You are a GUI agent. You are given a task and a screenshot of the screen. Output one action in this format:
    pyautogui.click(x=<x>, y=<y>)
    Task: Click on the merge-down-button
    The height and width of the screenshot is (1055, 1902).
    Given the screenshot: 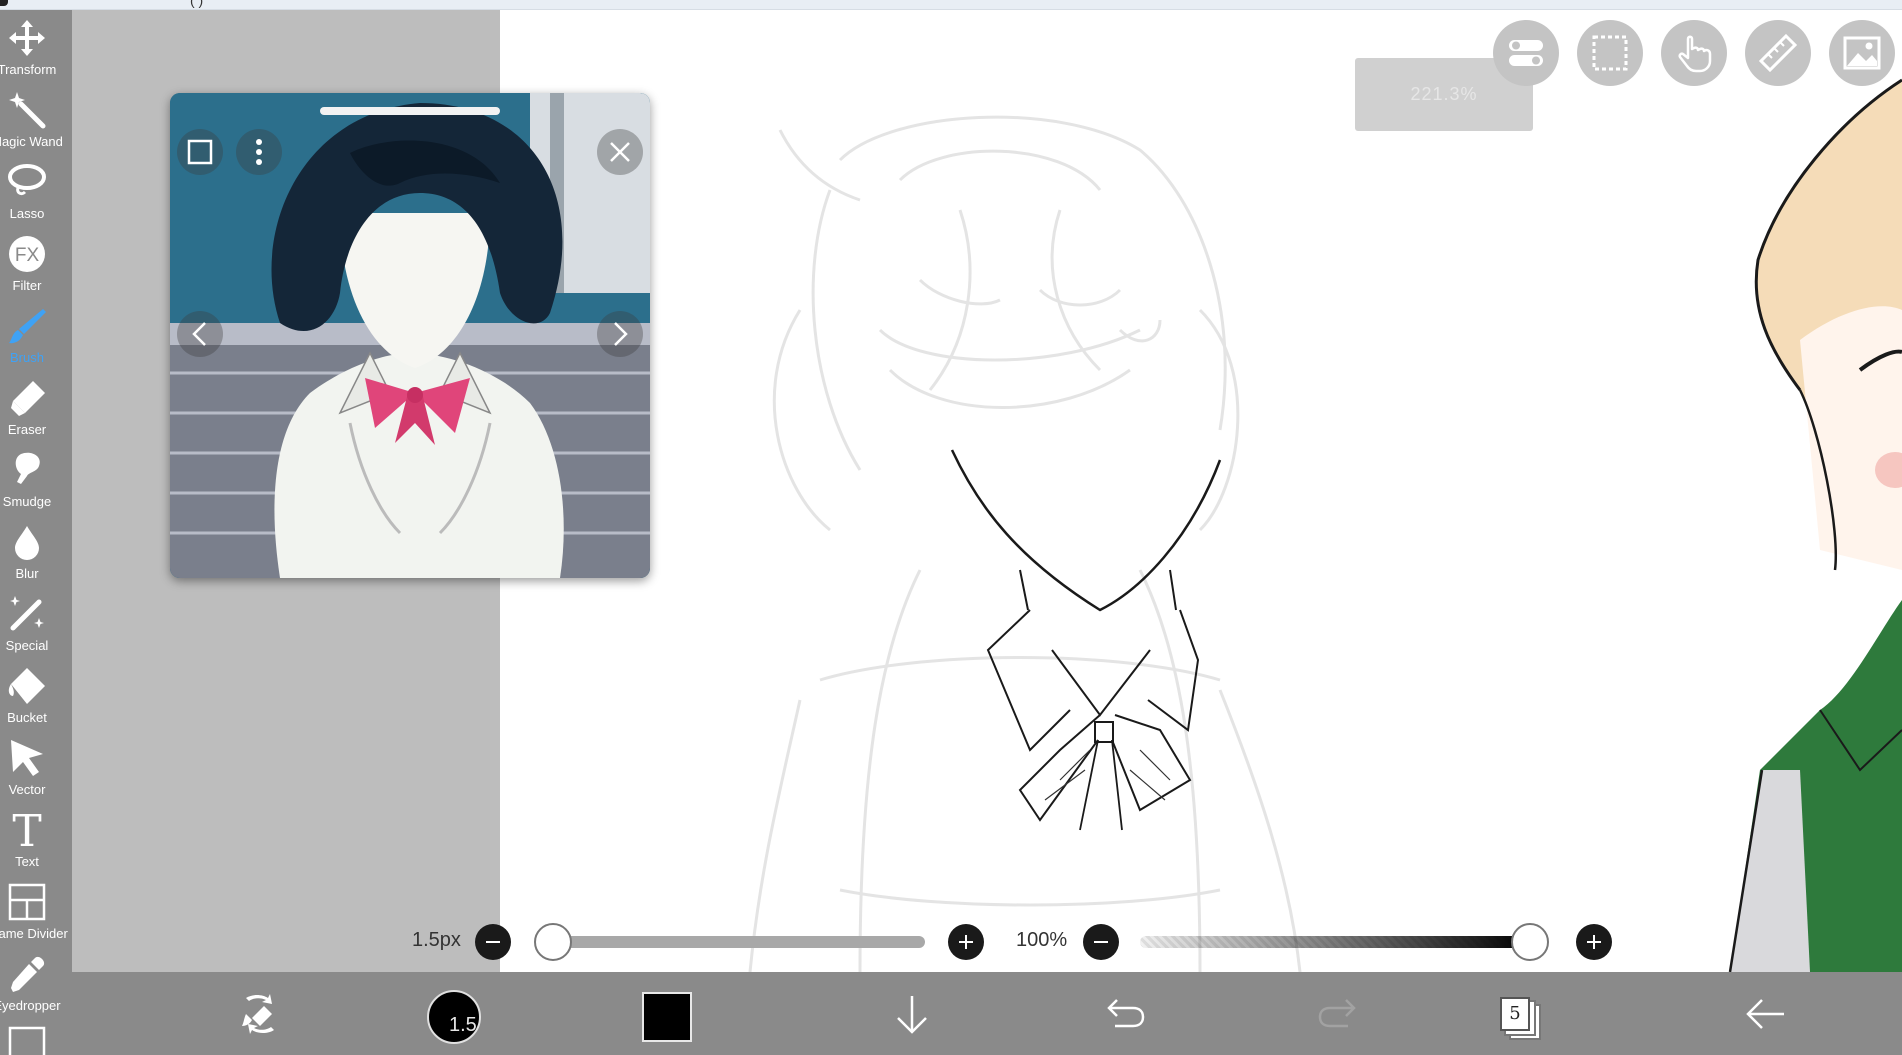 What is the action you would take?
    pyautogui.click(x=912, y=1013)
    